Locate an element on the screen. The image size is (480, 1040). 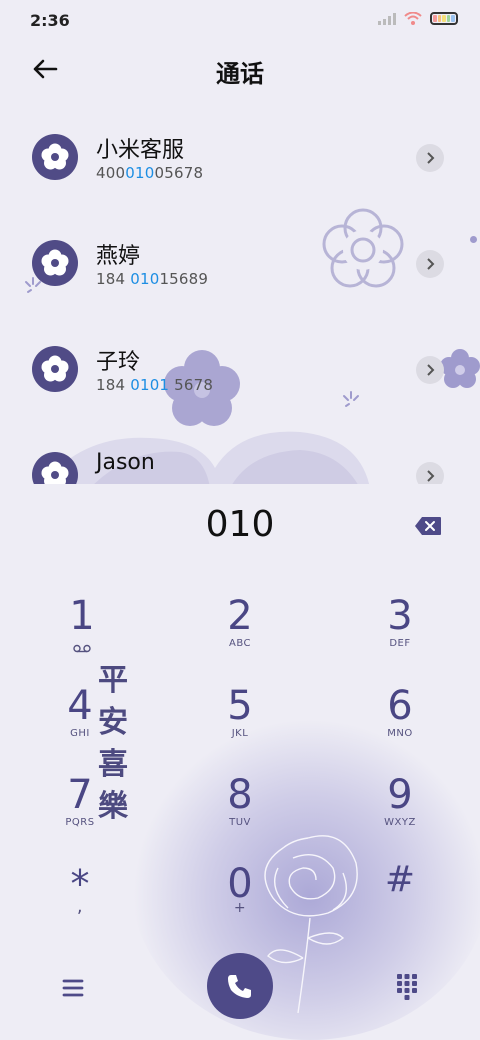
phone-icon is located at coordinates (239, 986).